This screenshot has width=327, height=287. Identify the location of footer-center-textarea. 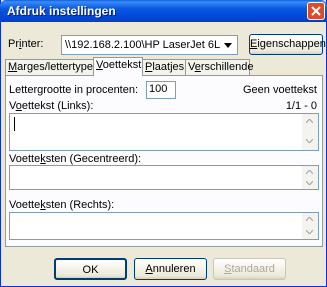
(164, 177).